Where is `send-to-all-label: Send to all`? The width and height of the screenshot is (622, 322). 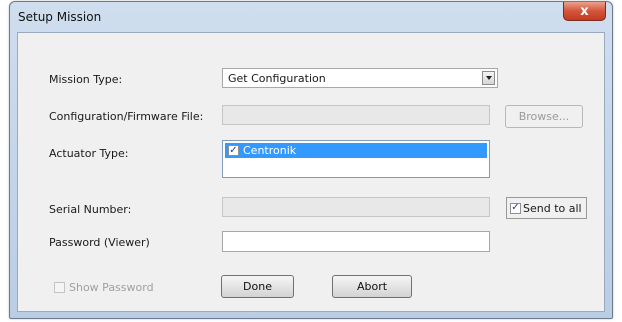 send-to-all-label: Send to all is located at coordinates (552, 208).